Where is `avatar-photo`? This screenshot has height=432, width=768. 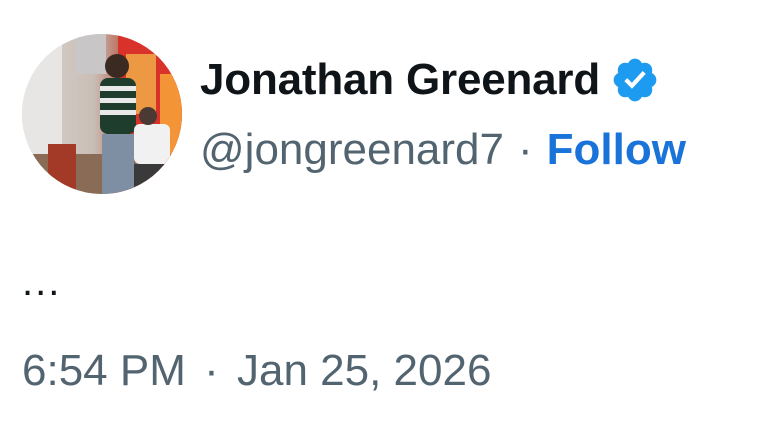 avatar-photo is located at coordinates (102, 114).